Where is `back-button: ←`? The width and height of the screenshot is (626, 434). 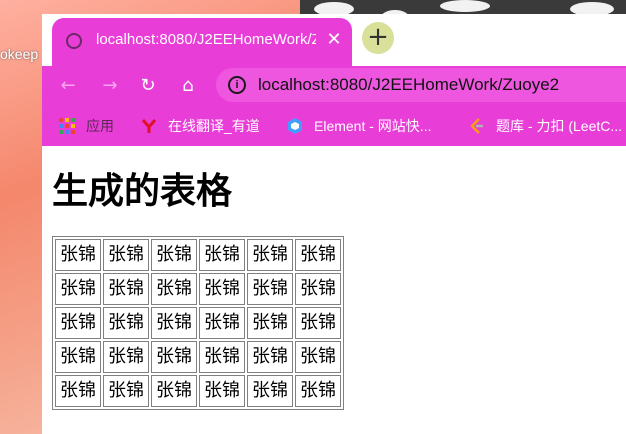
back-button: ← is located at coordinates (68, 86).